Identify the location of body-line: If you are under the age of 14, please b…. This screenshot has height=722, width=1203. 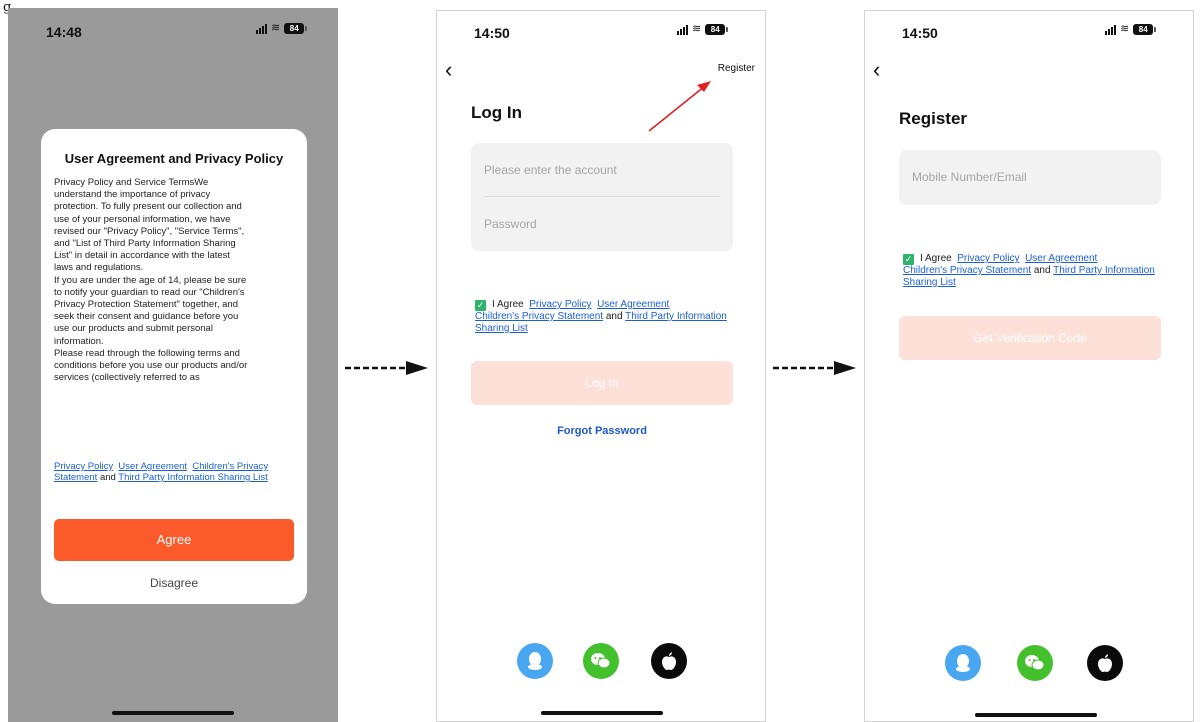
(150, 280).